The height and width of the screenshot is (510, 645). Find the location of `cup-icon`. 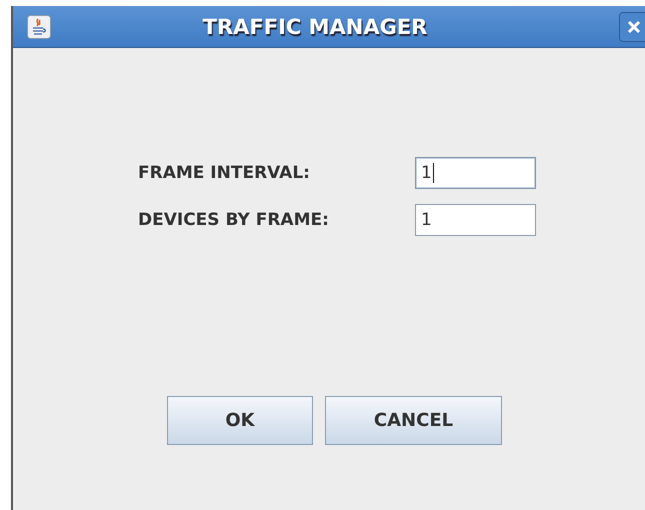

cup-icon is located at coordinates (39, 26).